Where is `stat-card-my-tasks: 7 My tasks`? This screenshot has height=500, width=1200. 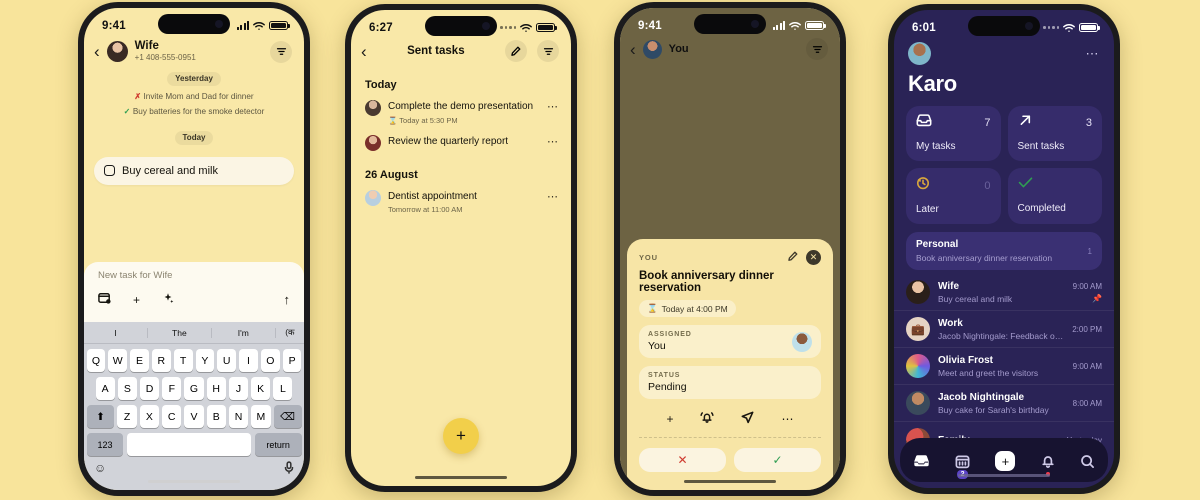 stat-card-my-tasks: 7 My tasks is located at coordinates (953, 133).